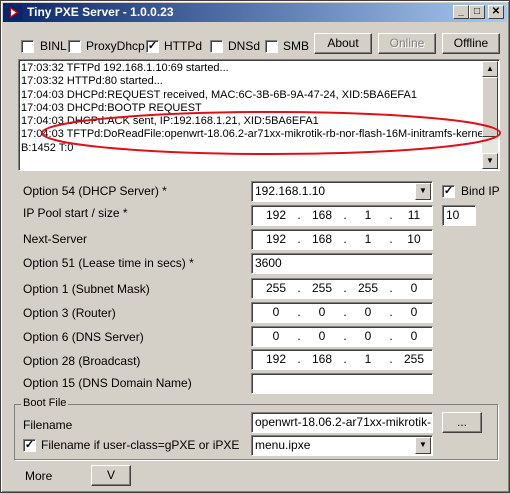 The image size is (510, 494). I want to click on broadcast-field: 192. 168. 1. 255, so click(342, 359).